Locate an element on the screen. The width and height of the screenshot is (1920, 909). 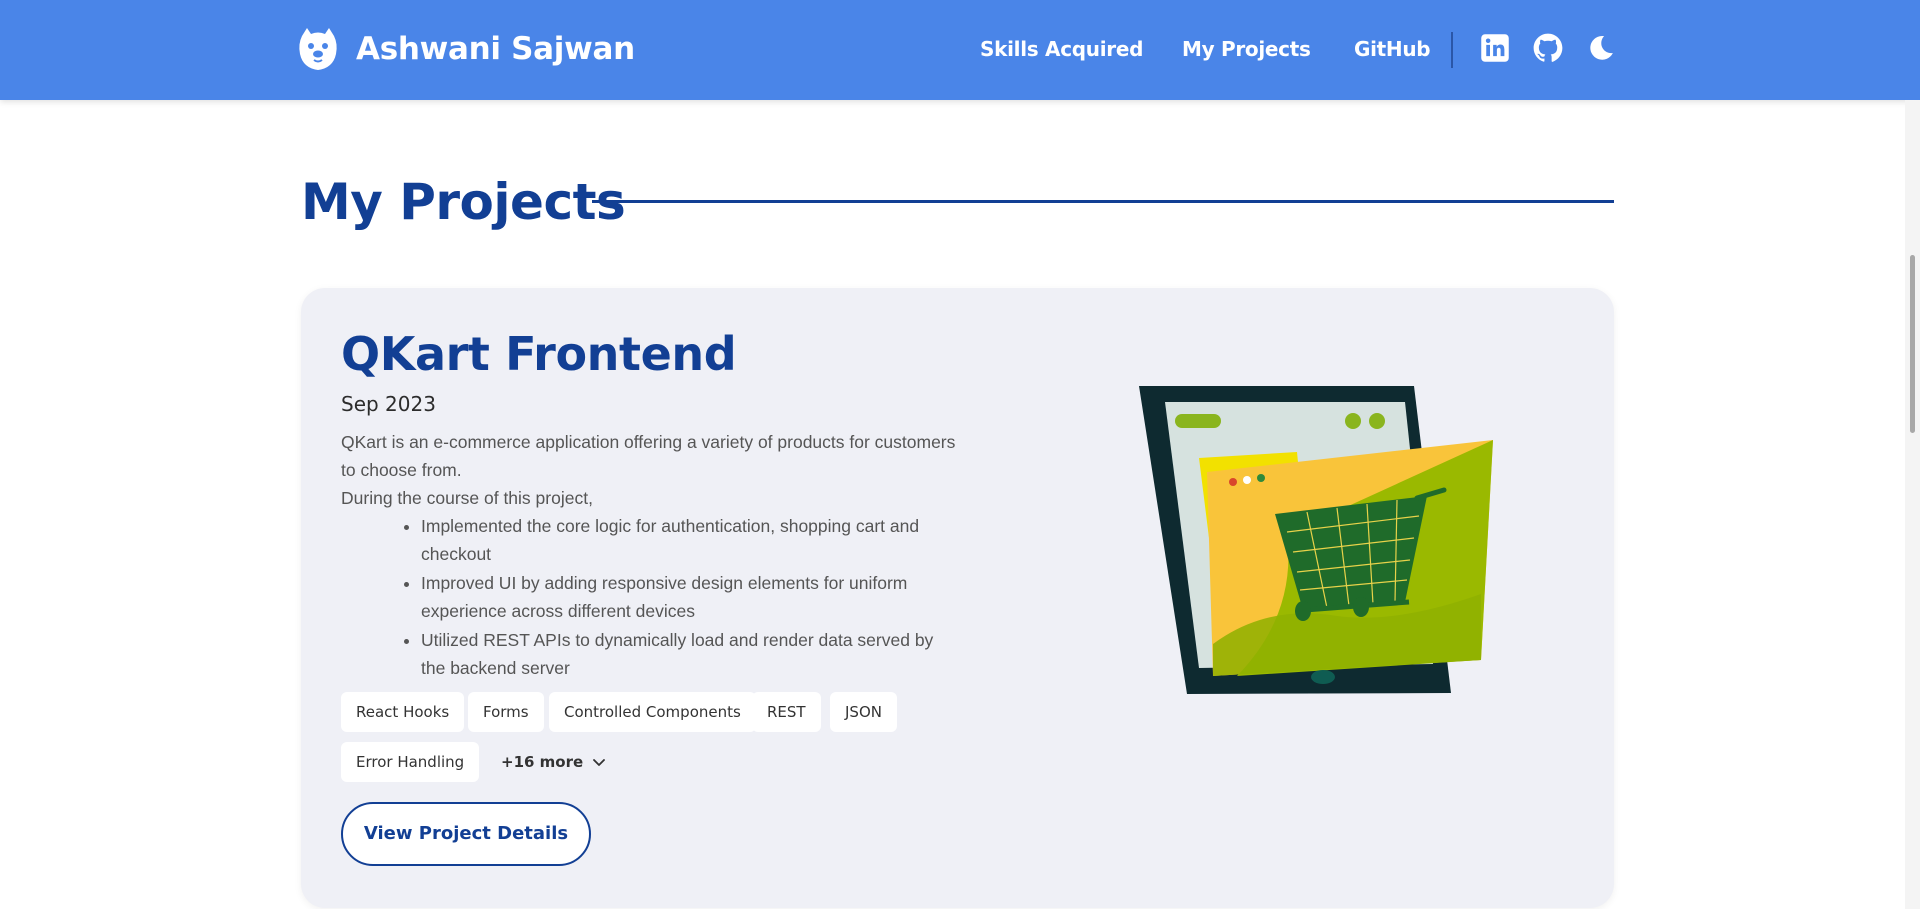
moon-icon is located at coordinates (1601, 48).